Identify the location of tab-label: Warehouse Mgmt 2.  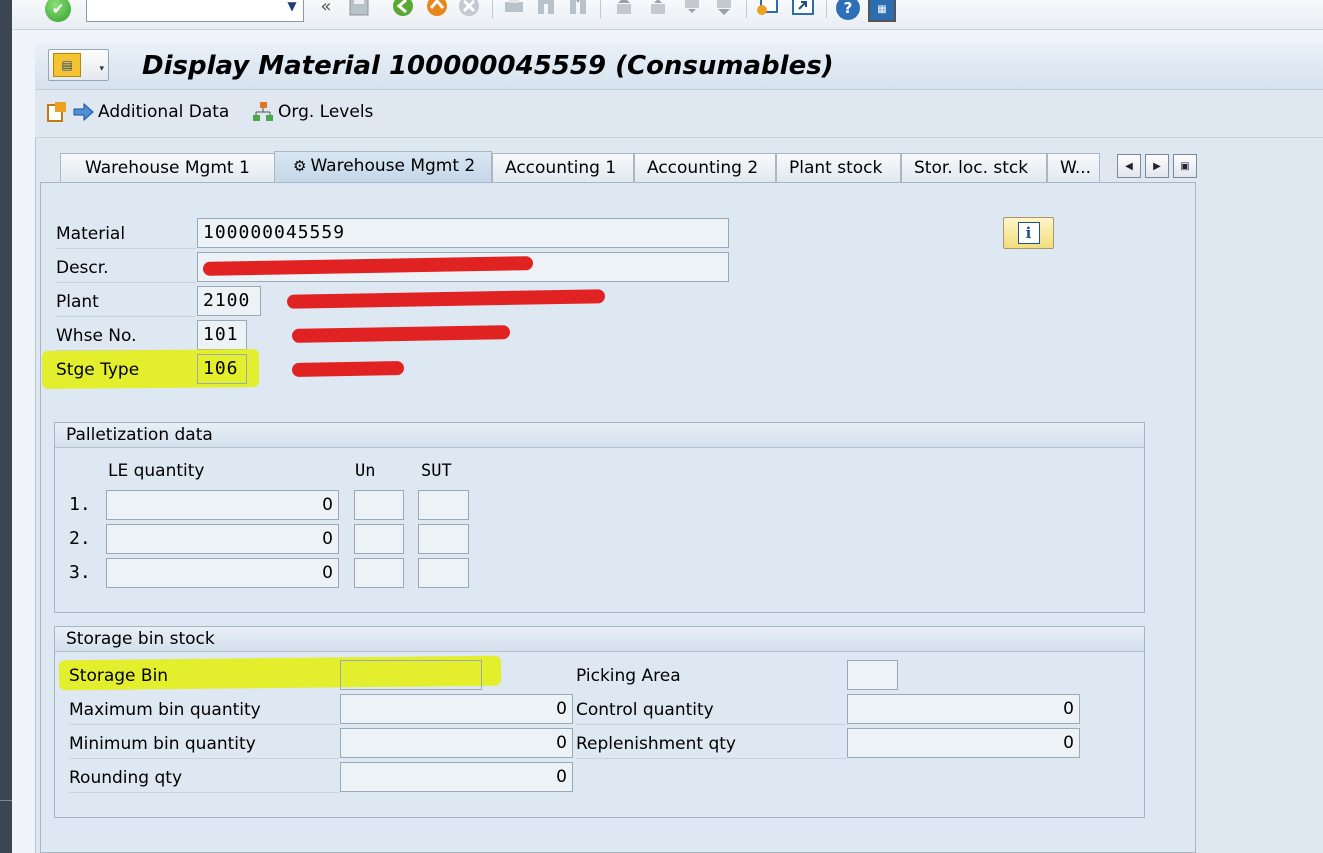
(393, 166).